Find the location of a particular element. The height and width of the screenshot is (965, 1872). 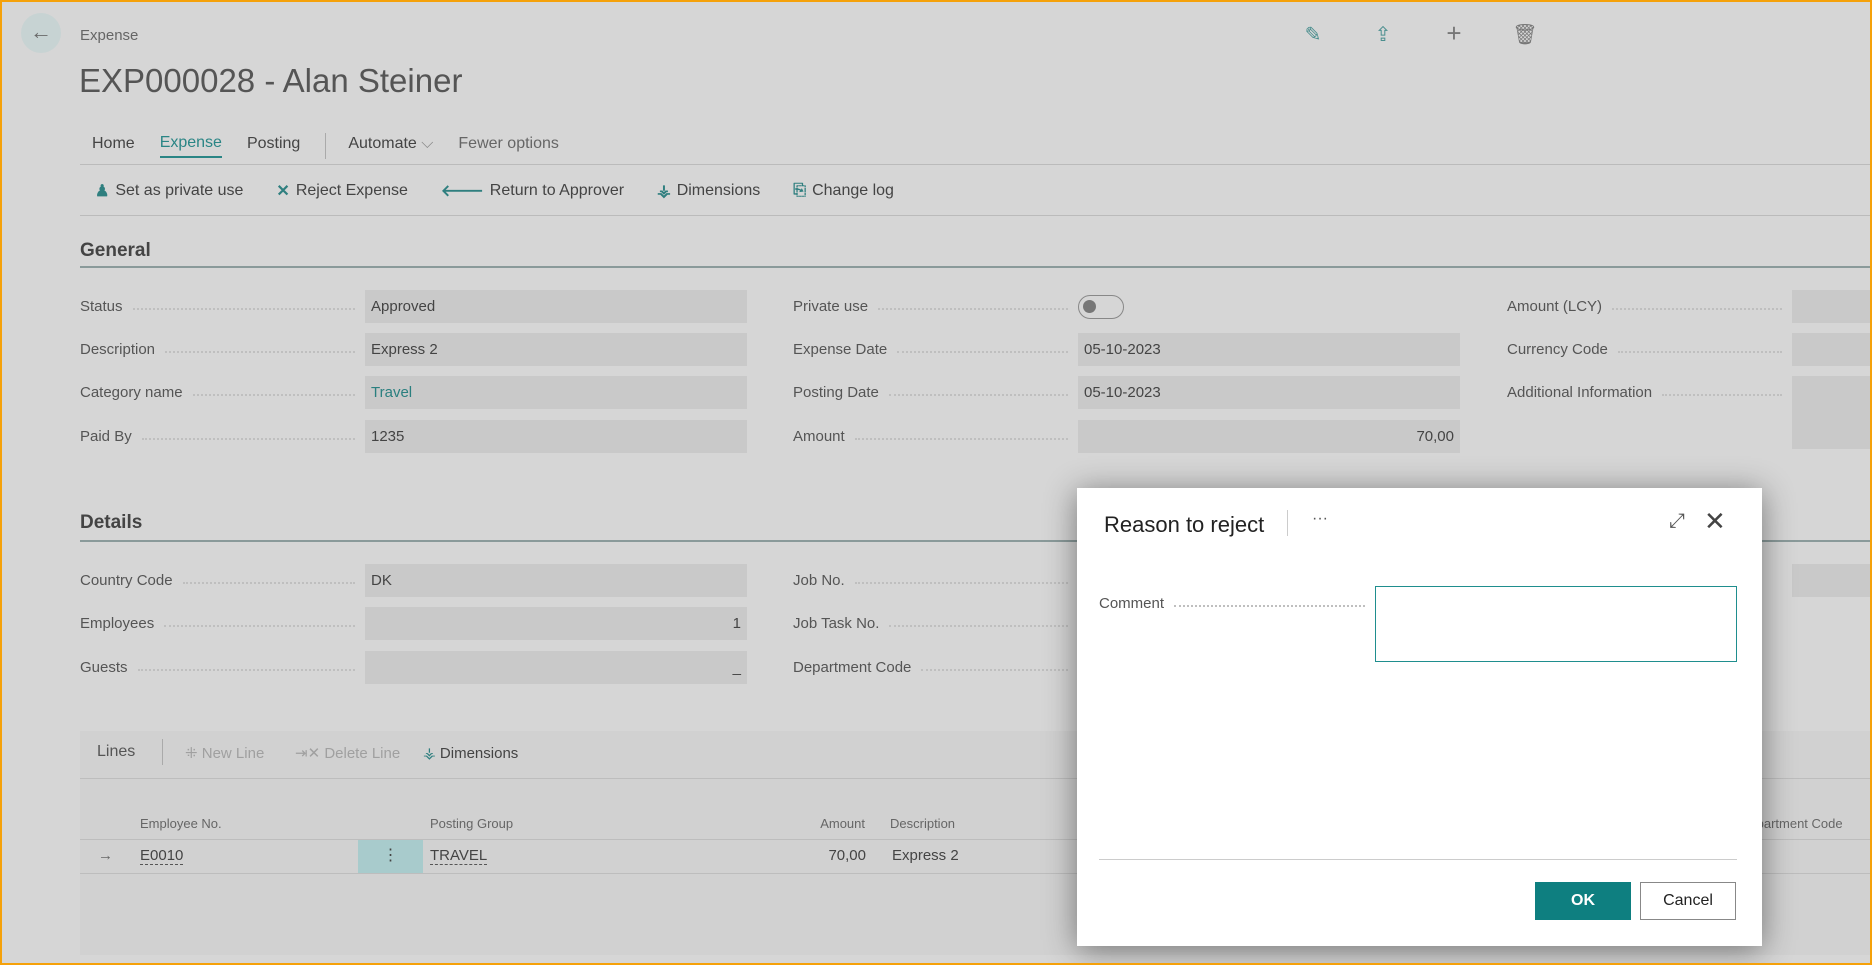

new-line-button: ⁜ New Line is located at coordinates (224, 753).